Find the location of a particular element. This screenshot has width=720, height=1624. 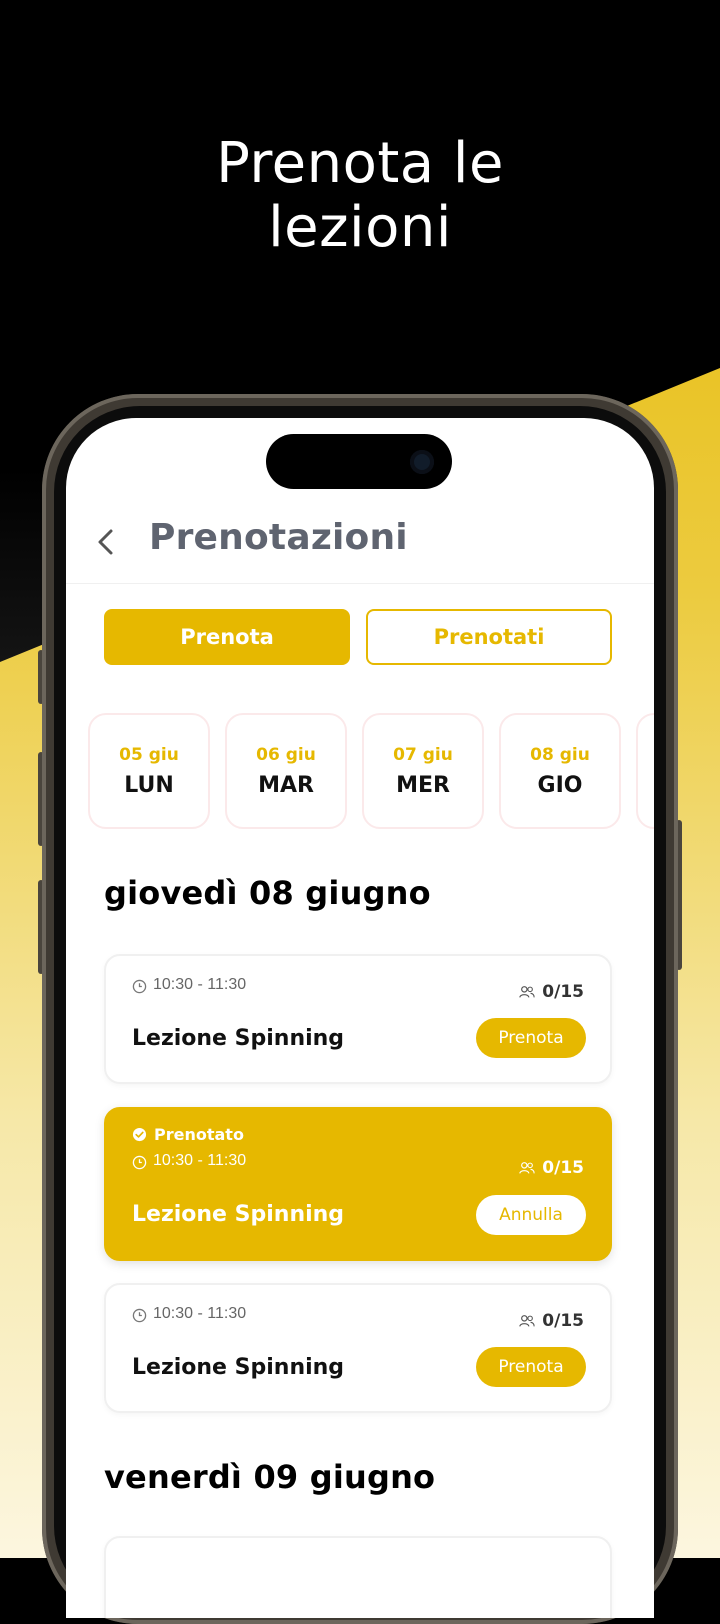

lesson-card-partial is located at coordinates (358, 1577).